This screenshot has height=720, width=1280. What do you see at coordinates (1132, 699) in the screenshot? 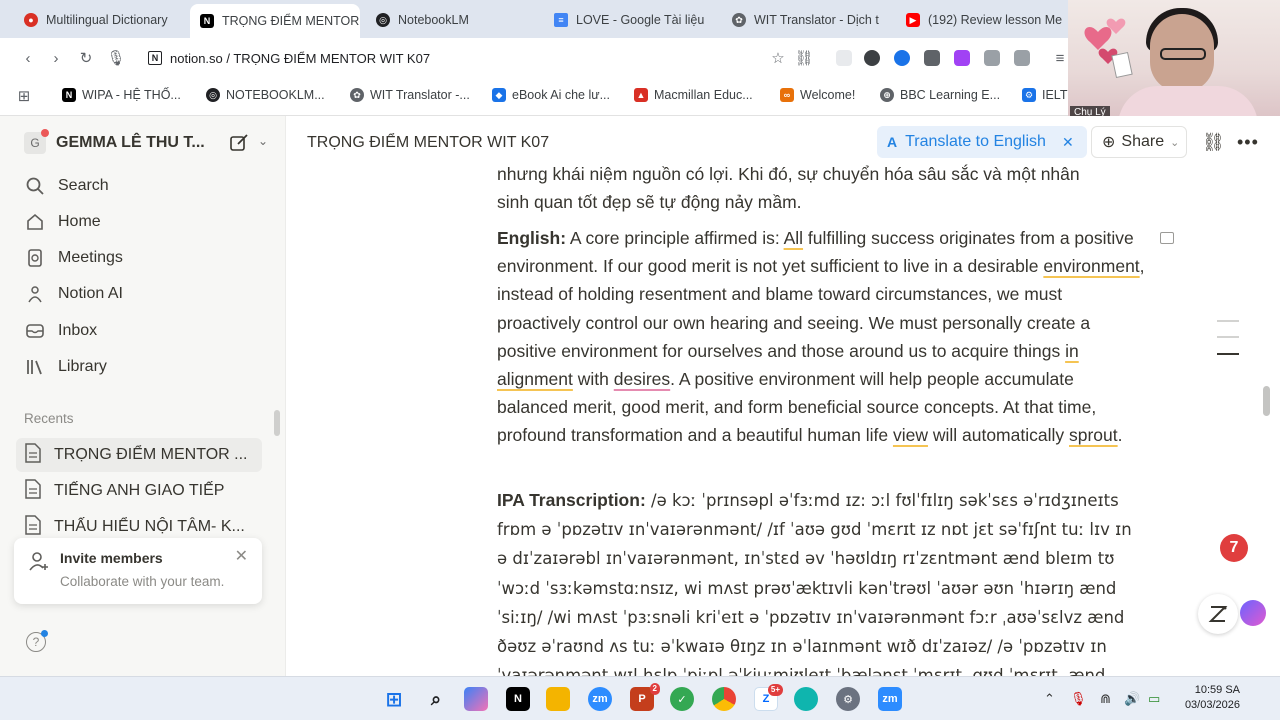
I see `volume-icon: 🔊` at bounding box center [1132, 699].